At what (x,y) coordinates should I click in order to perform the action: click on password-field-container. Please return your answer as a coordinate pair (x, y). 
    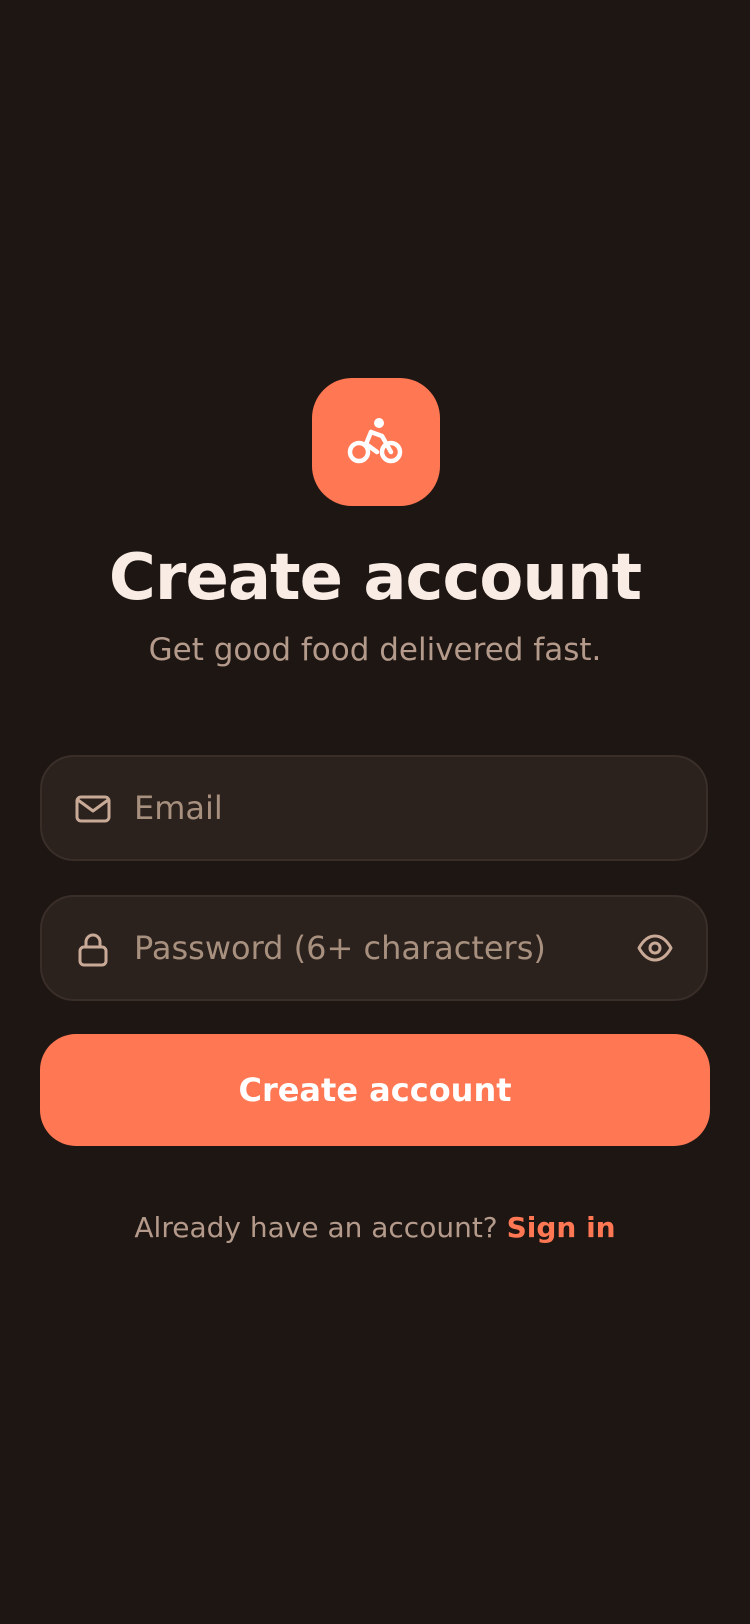
    Looking at the image, I should click on (374, 948).